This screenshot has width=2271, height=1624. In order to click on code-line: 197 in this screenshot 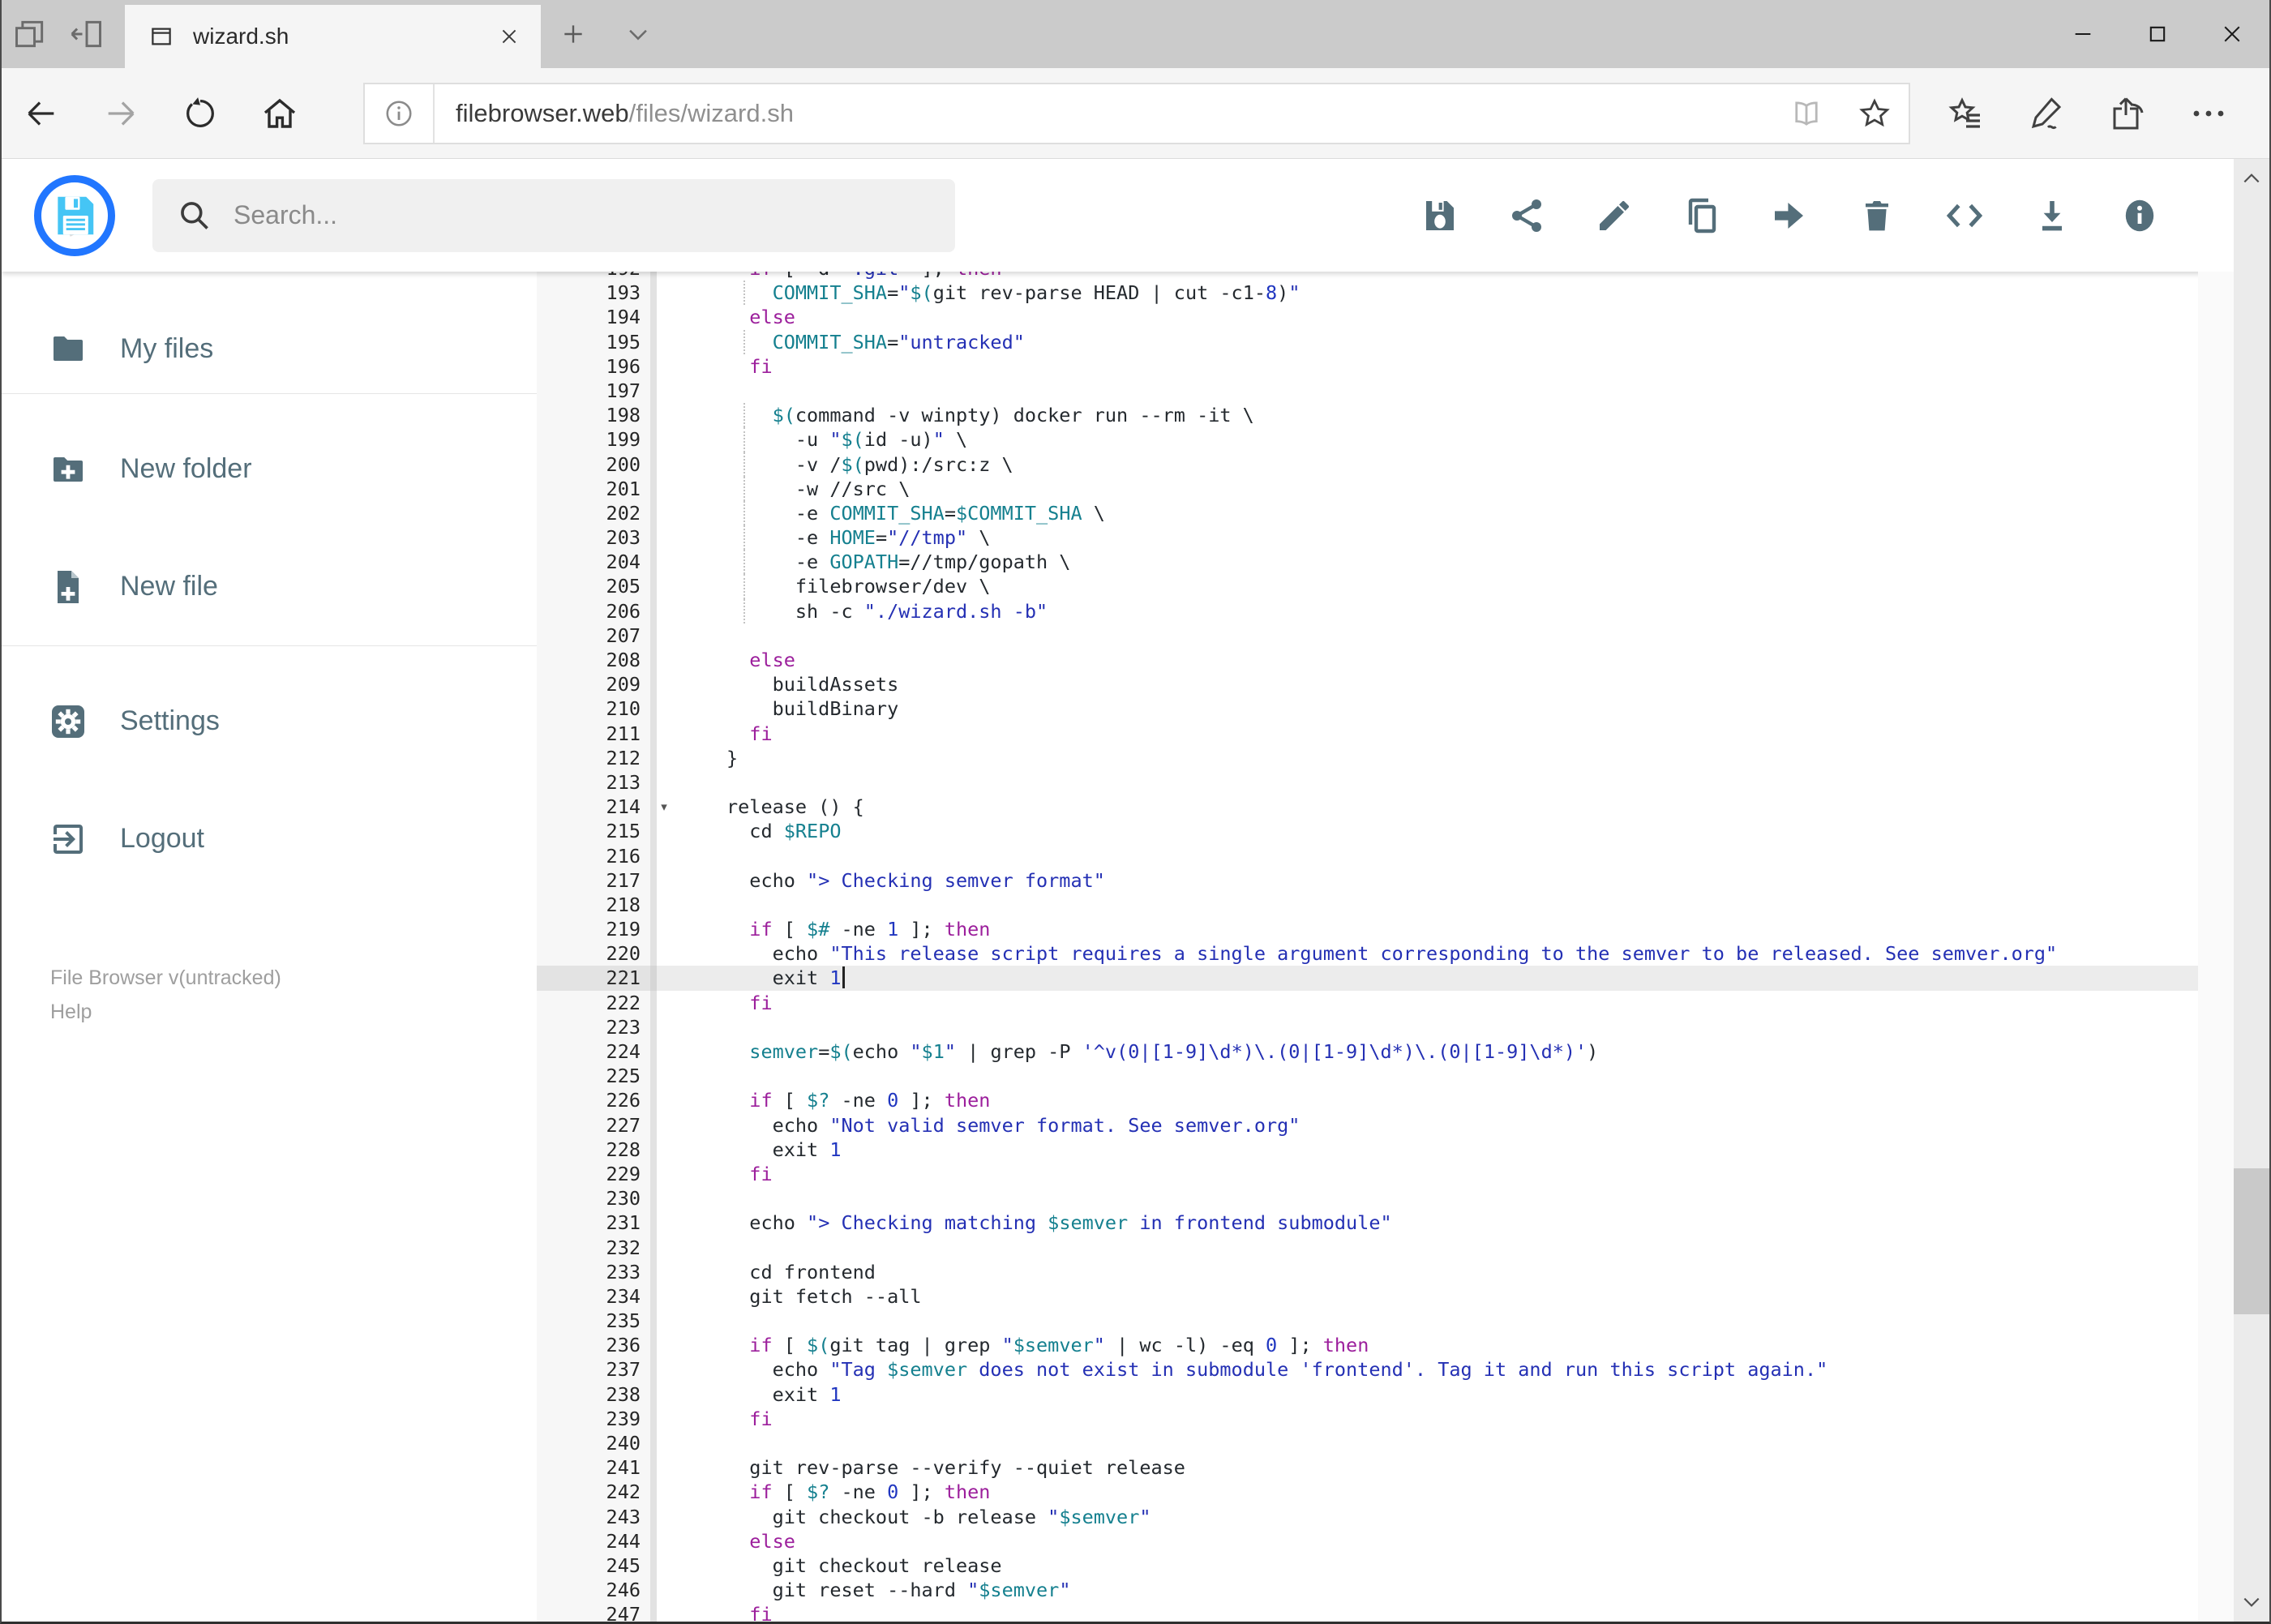, I will do `click(1369, 391)`.